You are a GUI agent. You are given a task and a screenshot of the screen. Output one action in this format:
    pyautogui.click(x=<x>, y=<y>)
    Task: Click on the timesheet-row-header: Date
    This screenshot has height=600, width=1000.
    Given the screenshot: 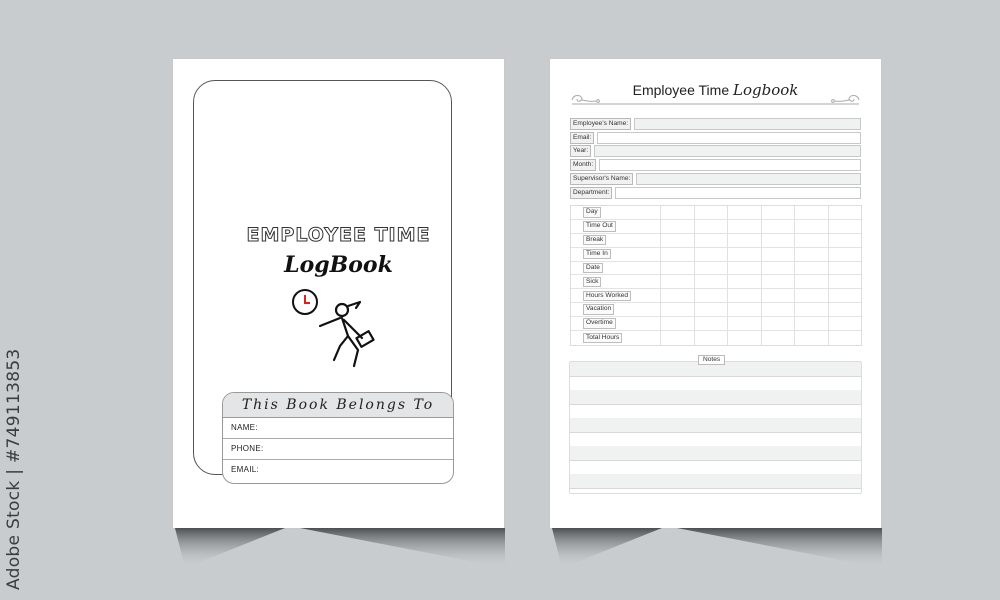 What is the action you would take?
    pyautogui.click(x=615, y=268)
    